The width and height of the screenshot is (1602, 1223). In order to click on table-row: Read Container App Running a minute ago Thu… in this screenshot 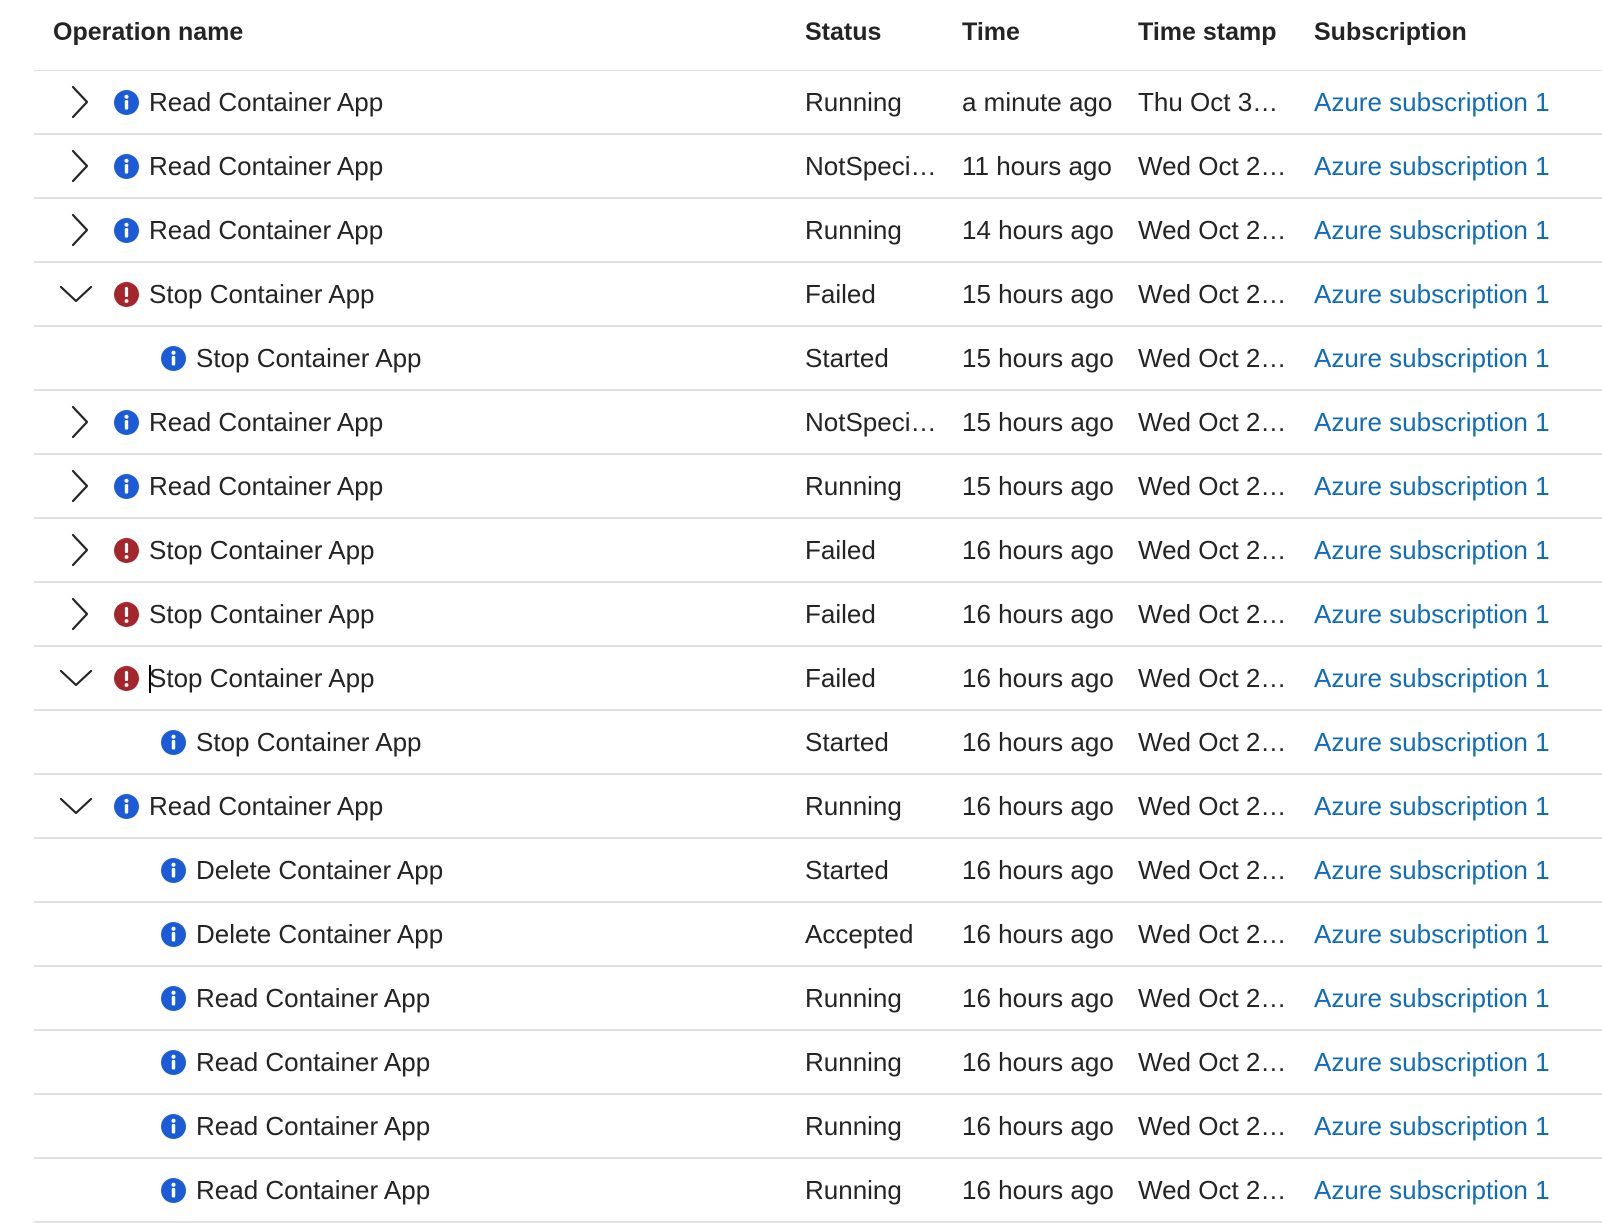, I will do `click(818, 103)`.